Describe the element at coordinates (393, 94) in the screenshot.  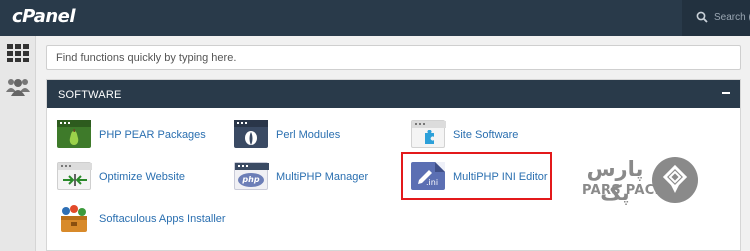
I see `software-panel-header: SOFTWARE` at that location.